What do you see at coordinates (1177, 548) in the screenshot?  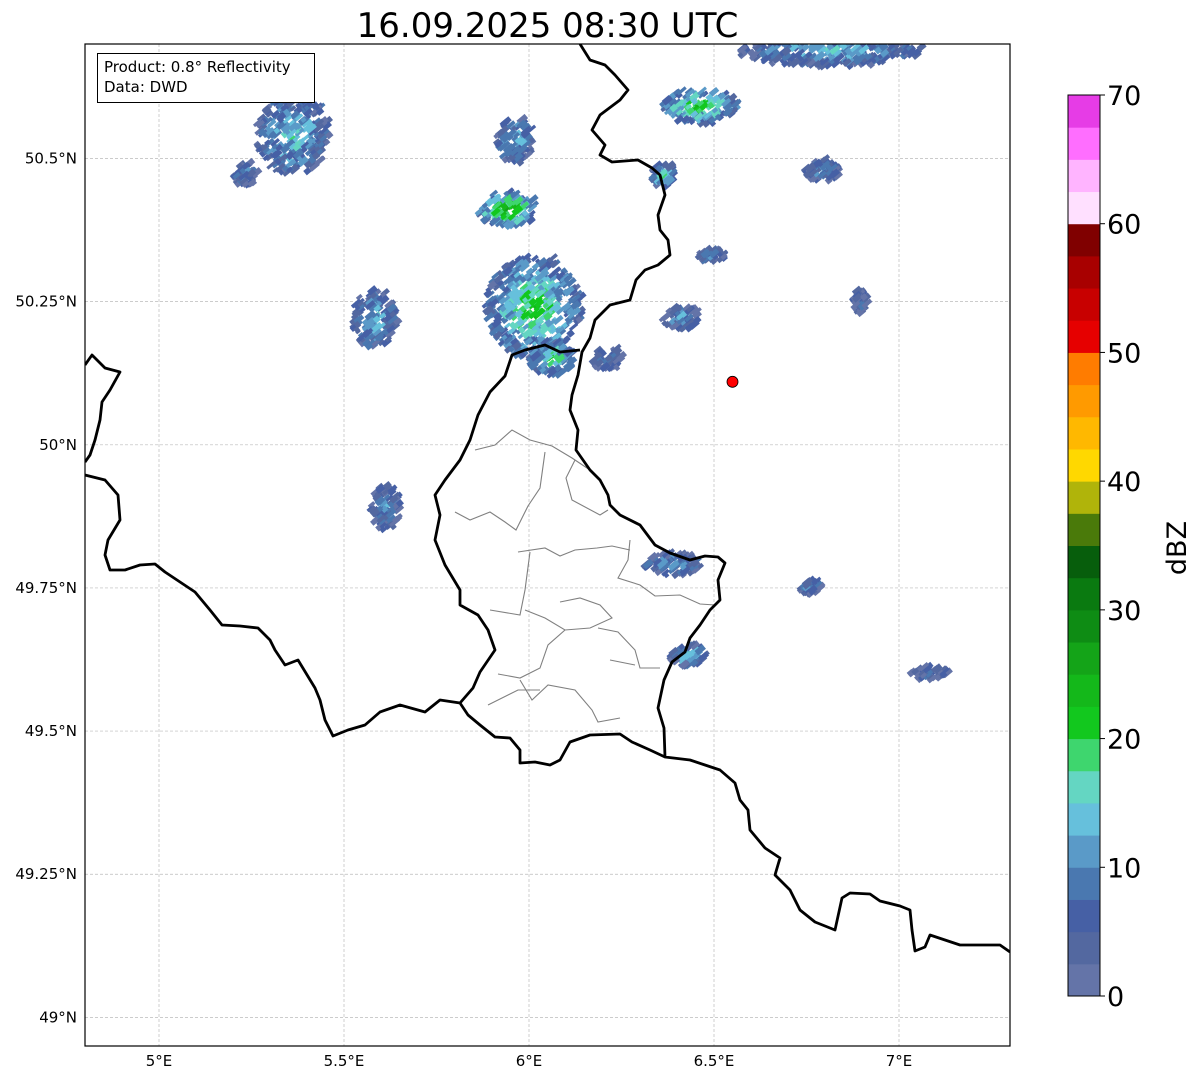 I see `colorbar-label: dBZ` at bounding box center [1177, 548].